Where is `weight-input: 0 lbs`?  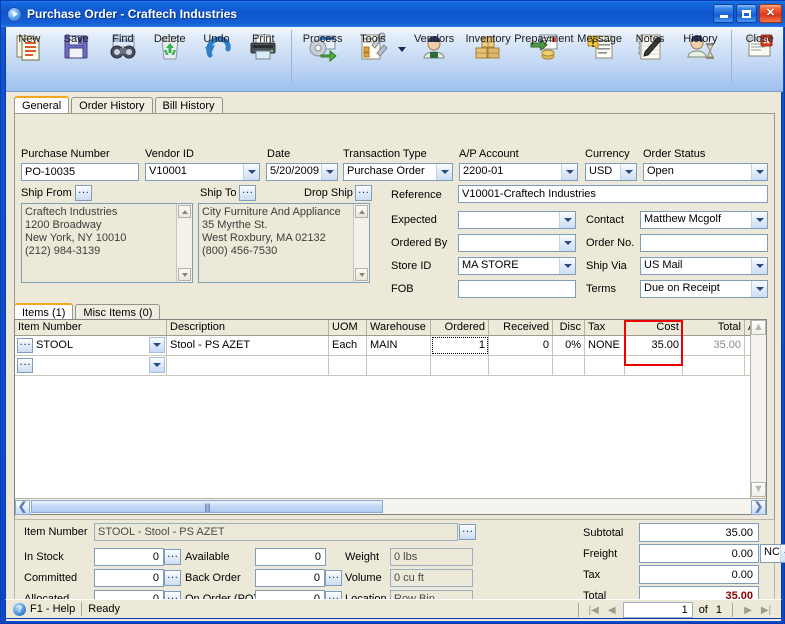
weight-input: 0 lbs is located at coordinates (431, 557).